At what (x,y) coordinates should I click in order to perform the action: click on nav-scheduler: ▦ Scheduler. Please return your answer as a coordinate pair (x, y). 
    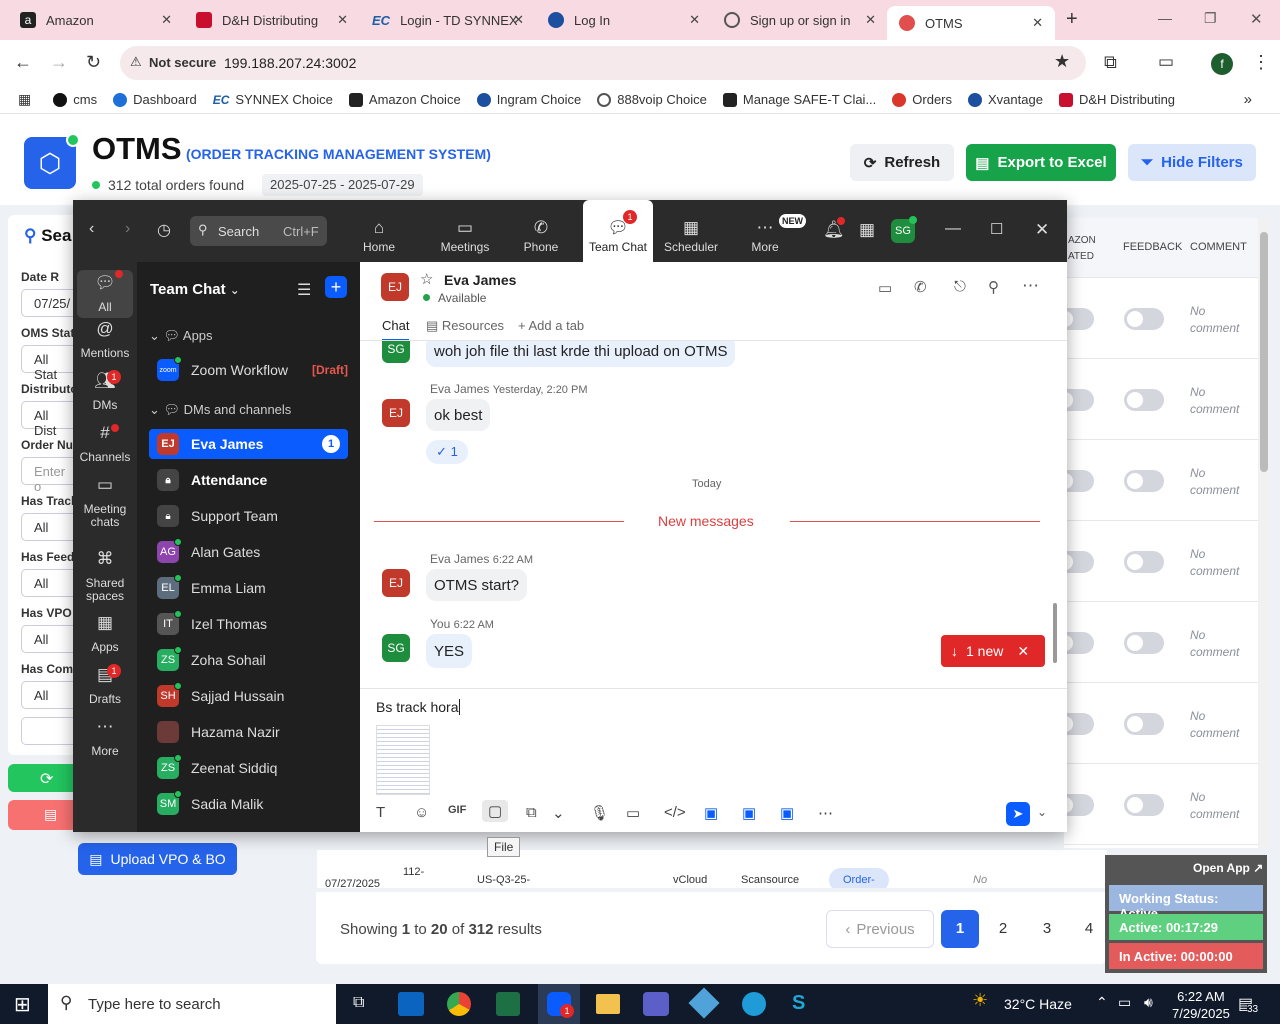
    Looking at the image, I should click on (691, 236).